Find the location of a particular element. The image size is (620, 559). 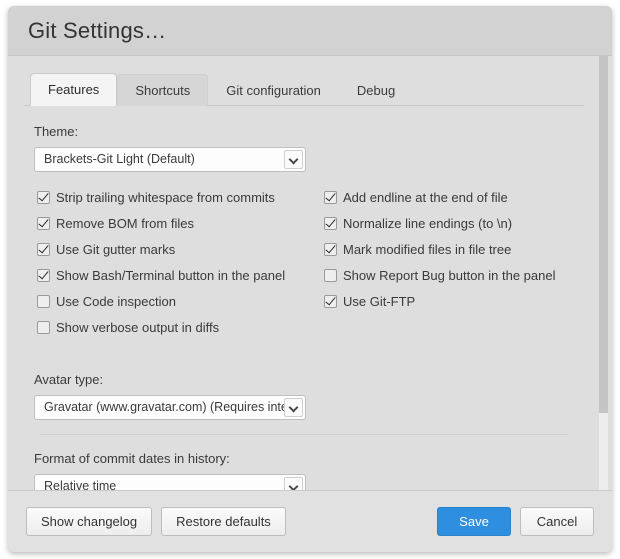

checkbox-mark-modified-files: Mark modified files in file tree is located at coordinates (464, 253).